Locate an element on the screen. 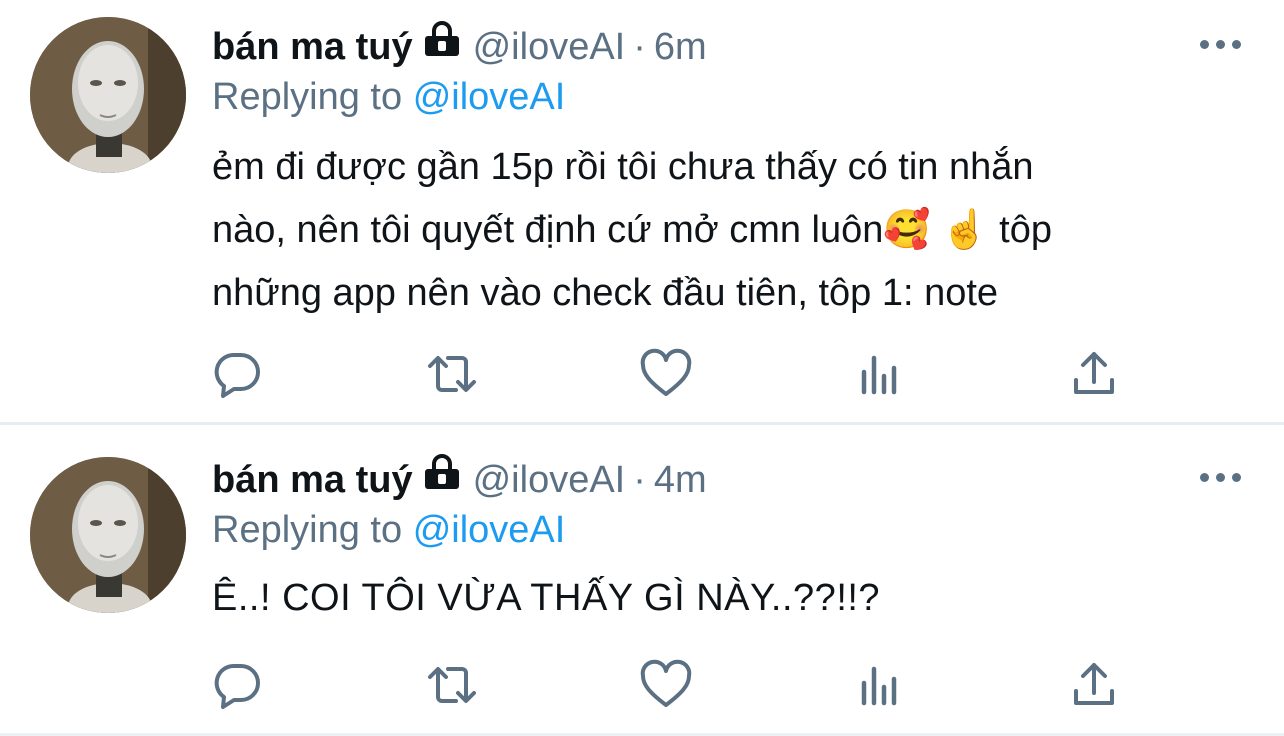 Image resolution: width=1284 pixels, height=736 pixels. tweet-header: bán ma tuý @iloveAI · 6m is located at coordinates (459, 47).